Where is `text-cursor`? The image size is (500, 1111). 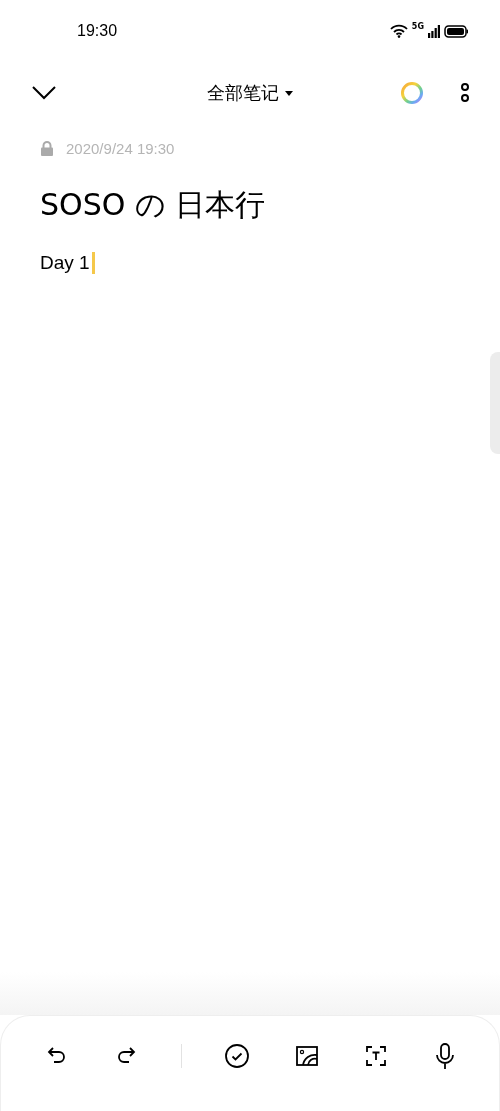 text-cursor is located at coordinates (93, 263).